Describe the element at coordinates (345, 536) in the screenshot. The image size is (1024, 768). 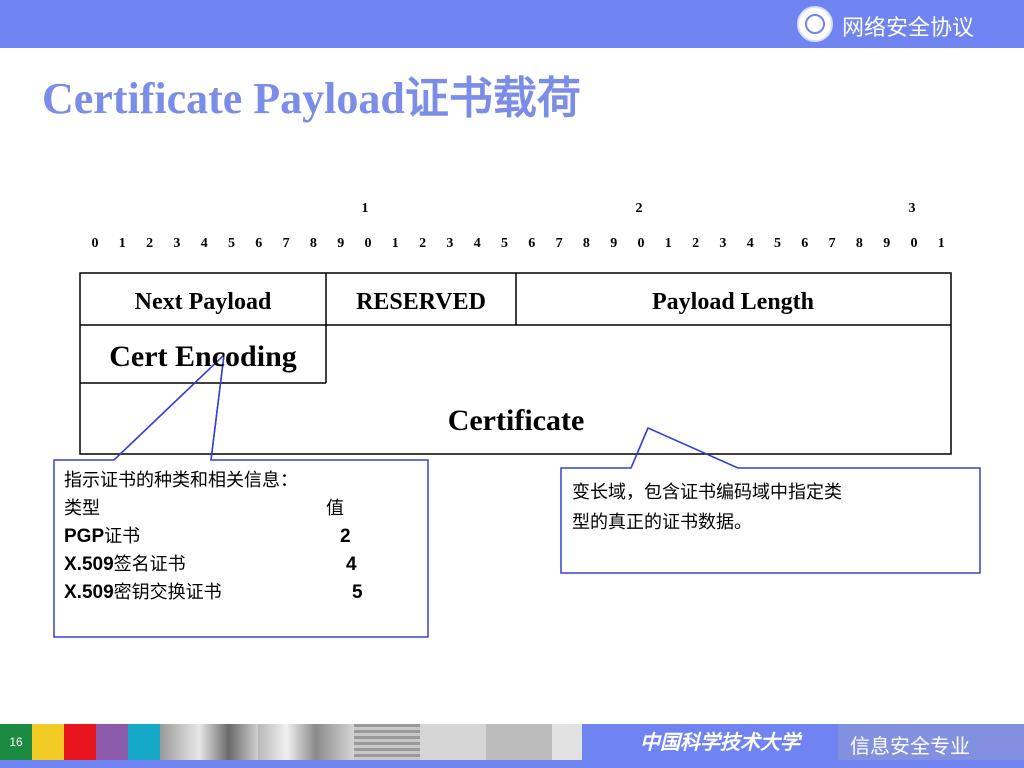
I see `cert-type-value: 2` at that location.